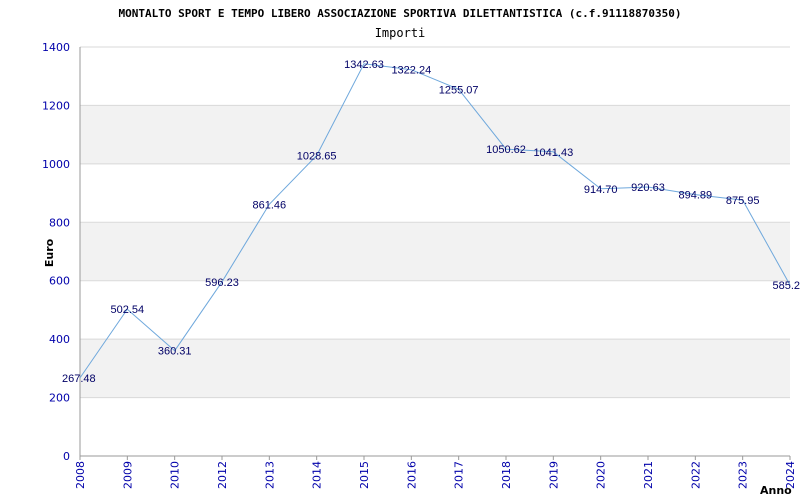 The image size is (800, 500). I want to click on x-tick-label: 2020, so click(601, 475).